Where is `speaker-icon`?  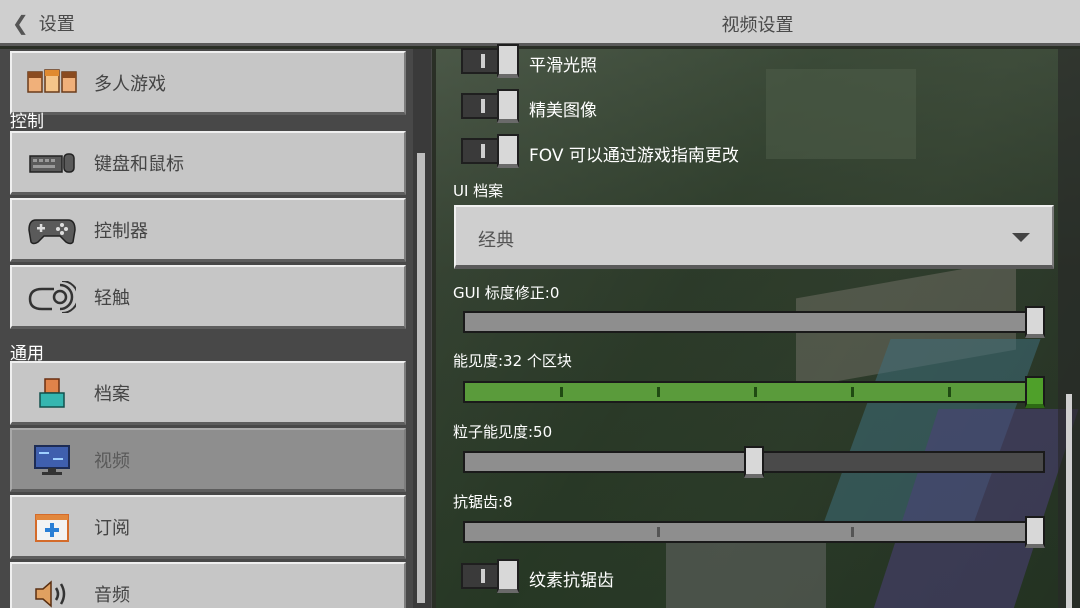
speaker-icon is located at coordinates (52, 591).